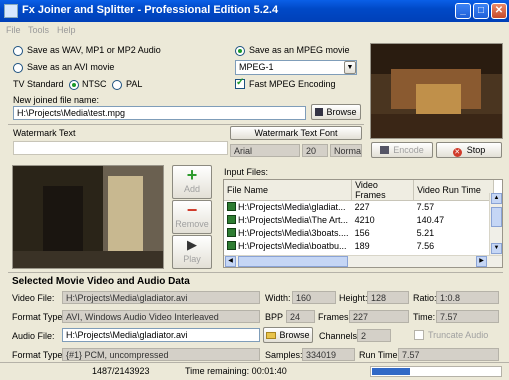 The image size is (509, 380). What do you see at coordinates (120, 148) in the screenshot?
I see `watermark-text-input` at bounding box center [120, 148].